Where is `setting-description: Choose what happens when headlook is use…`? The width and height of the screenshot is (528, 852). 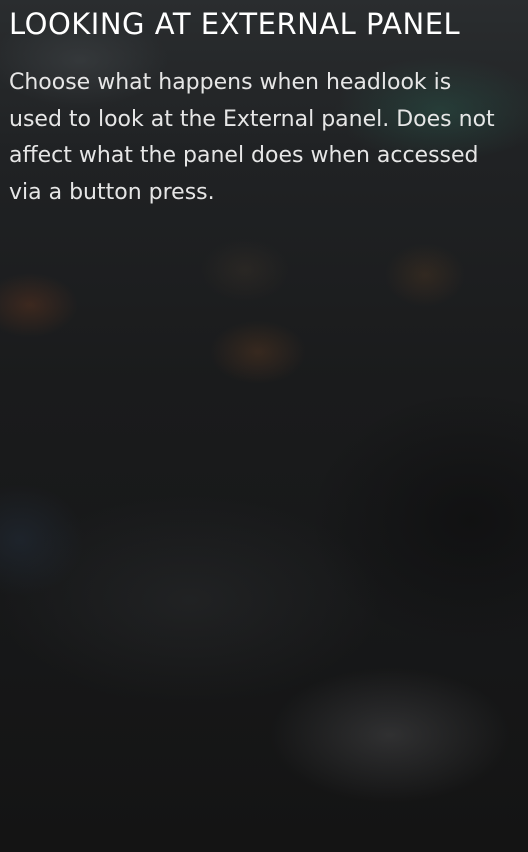 setting-description: Choose what happens when headlook is use… is located at coordinates (252, 137).